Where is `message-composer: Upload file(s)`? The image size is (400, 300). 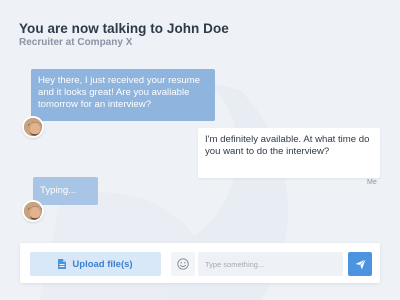
message-composer: Upload file(s) is located at coordinates (200, 263).